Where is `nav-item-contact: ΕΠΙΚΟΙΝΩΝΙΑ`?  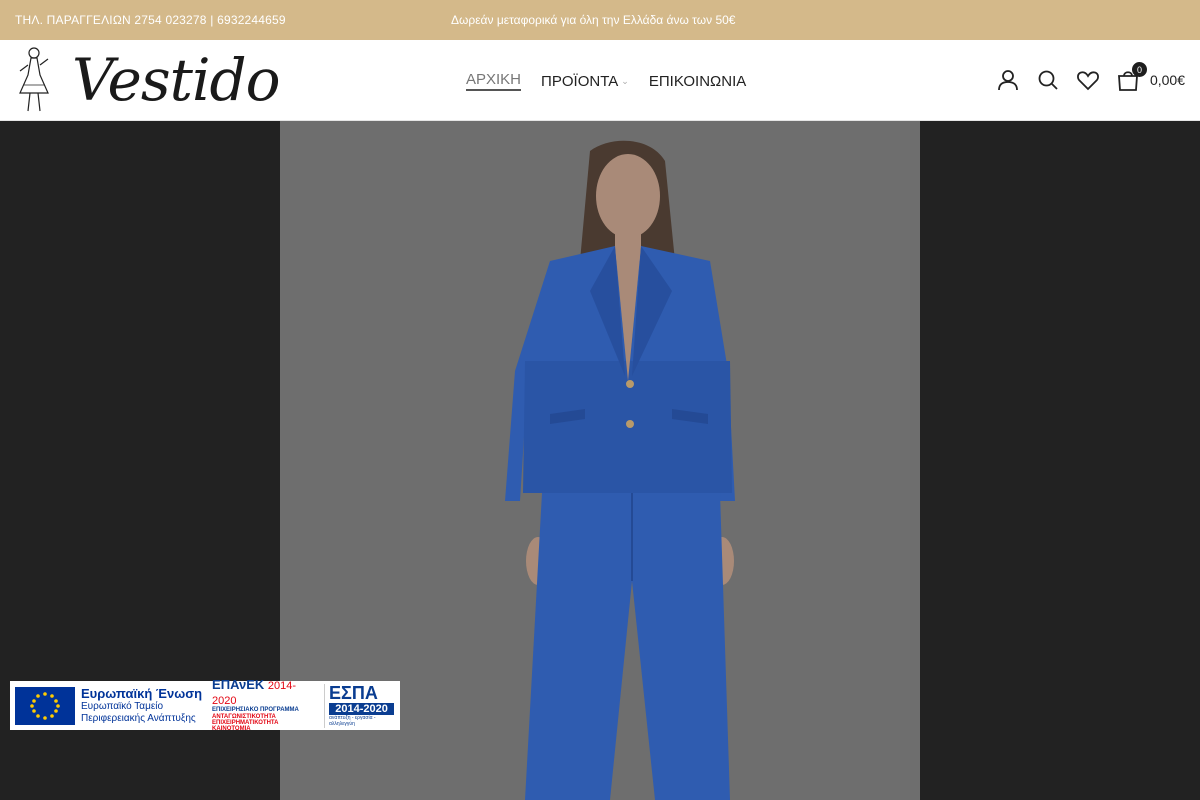 nav-item-contact: ΕΠΙΚΟΙΝΩΝΙΑ is located at coordinates (697, 81).